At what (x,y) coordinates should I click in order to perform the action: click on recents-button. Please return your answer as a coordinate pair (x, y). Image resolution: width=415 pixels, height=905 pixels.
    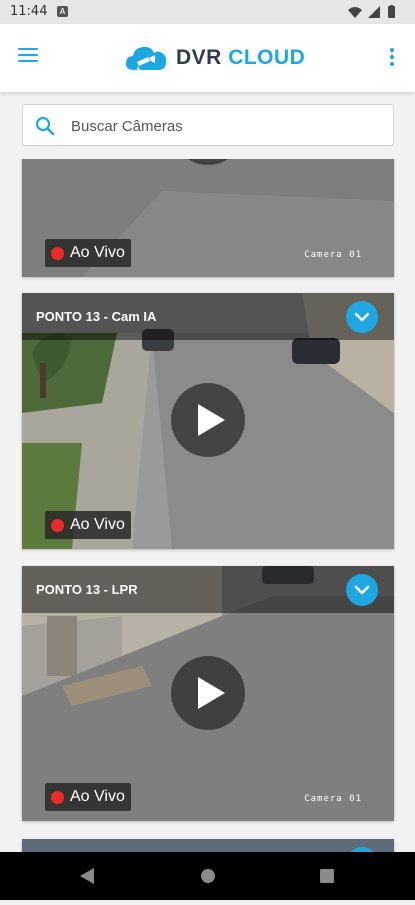
    Looking at the image, I should click on (327, 876).